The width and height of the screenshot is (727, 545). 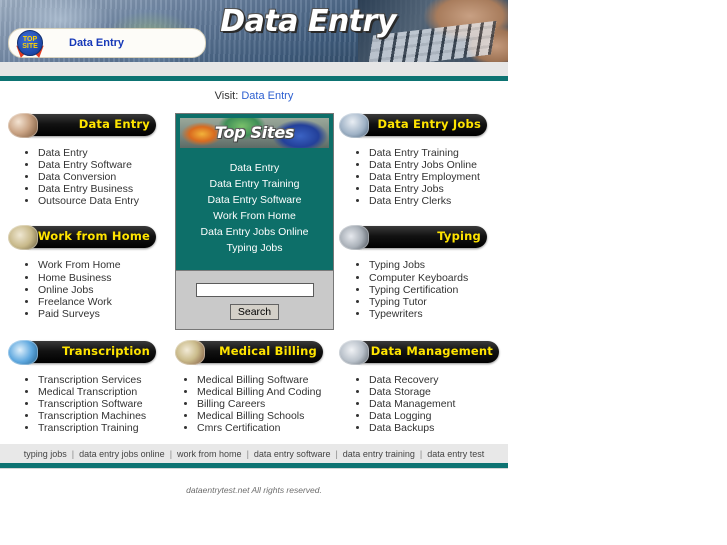 What do you see at coordinates (92, 416) in the screenshot?
I see `link-label: Transcription Machines` at bounding box center [92, 416].